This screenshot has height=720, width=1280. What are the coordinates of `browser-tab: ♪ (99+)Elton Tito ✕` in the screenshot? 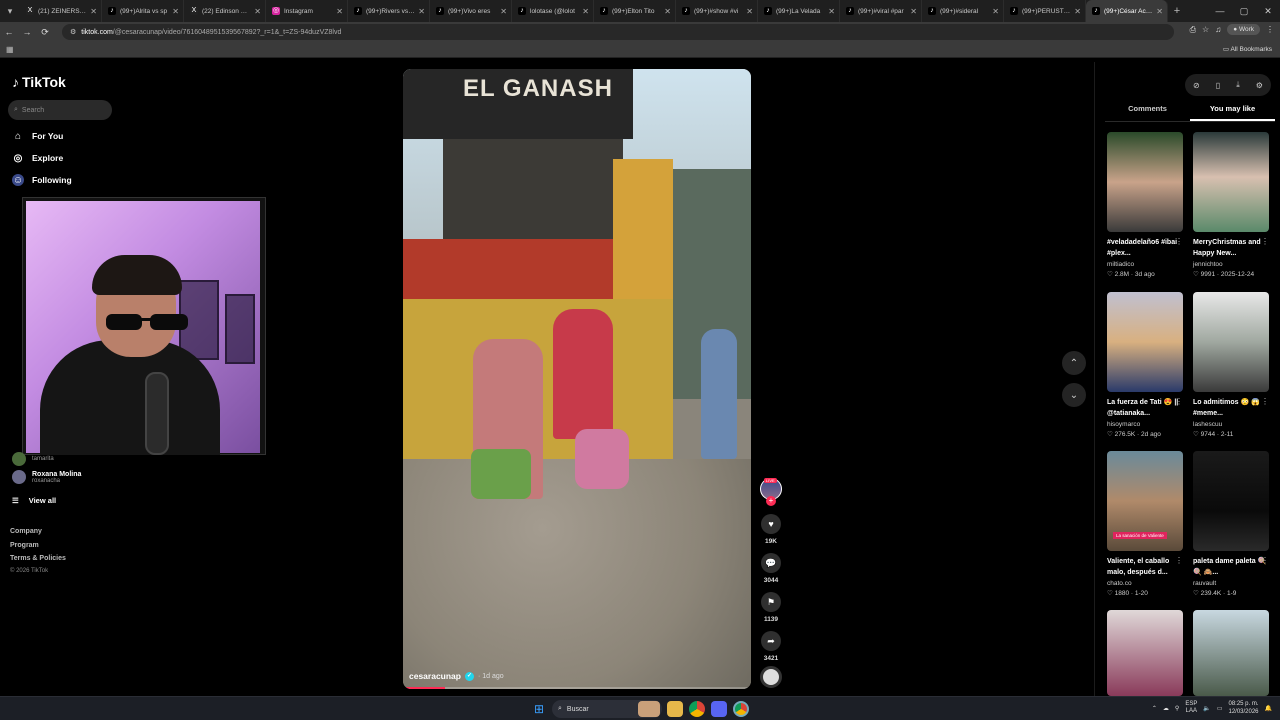 It's located at (635, 11).